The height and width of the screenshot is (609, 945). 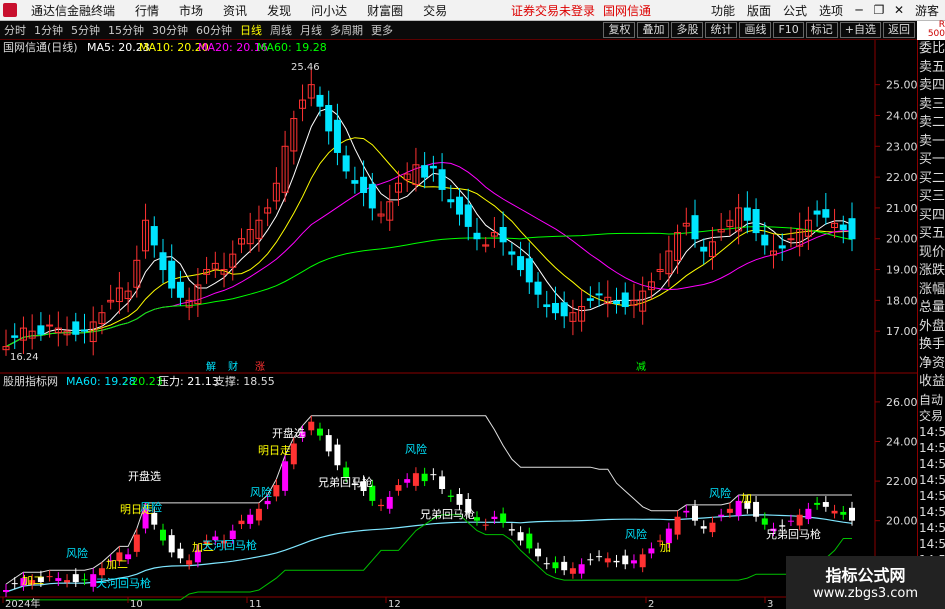 What do you see at coordinates (22, 603) in the screenshot?
I see `x-tick-label: 2024年` at bounding box center [22, 603].